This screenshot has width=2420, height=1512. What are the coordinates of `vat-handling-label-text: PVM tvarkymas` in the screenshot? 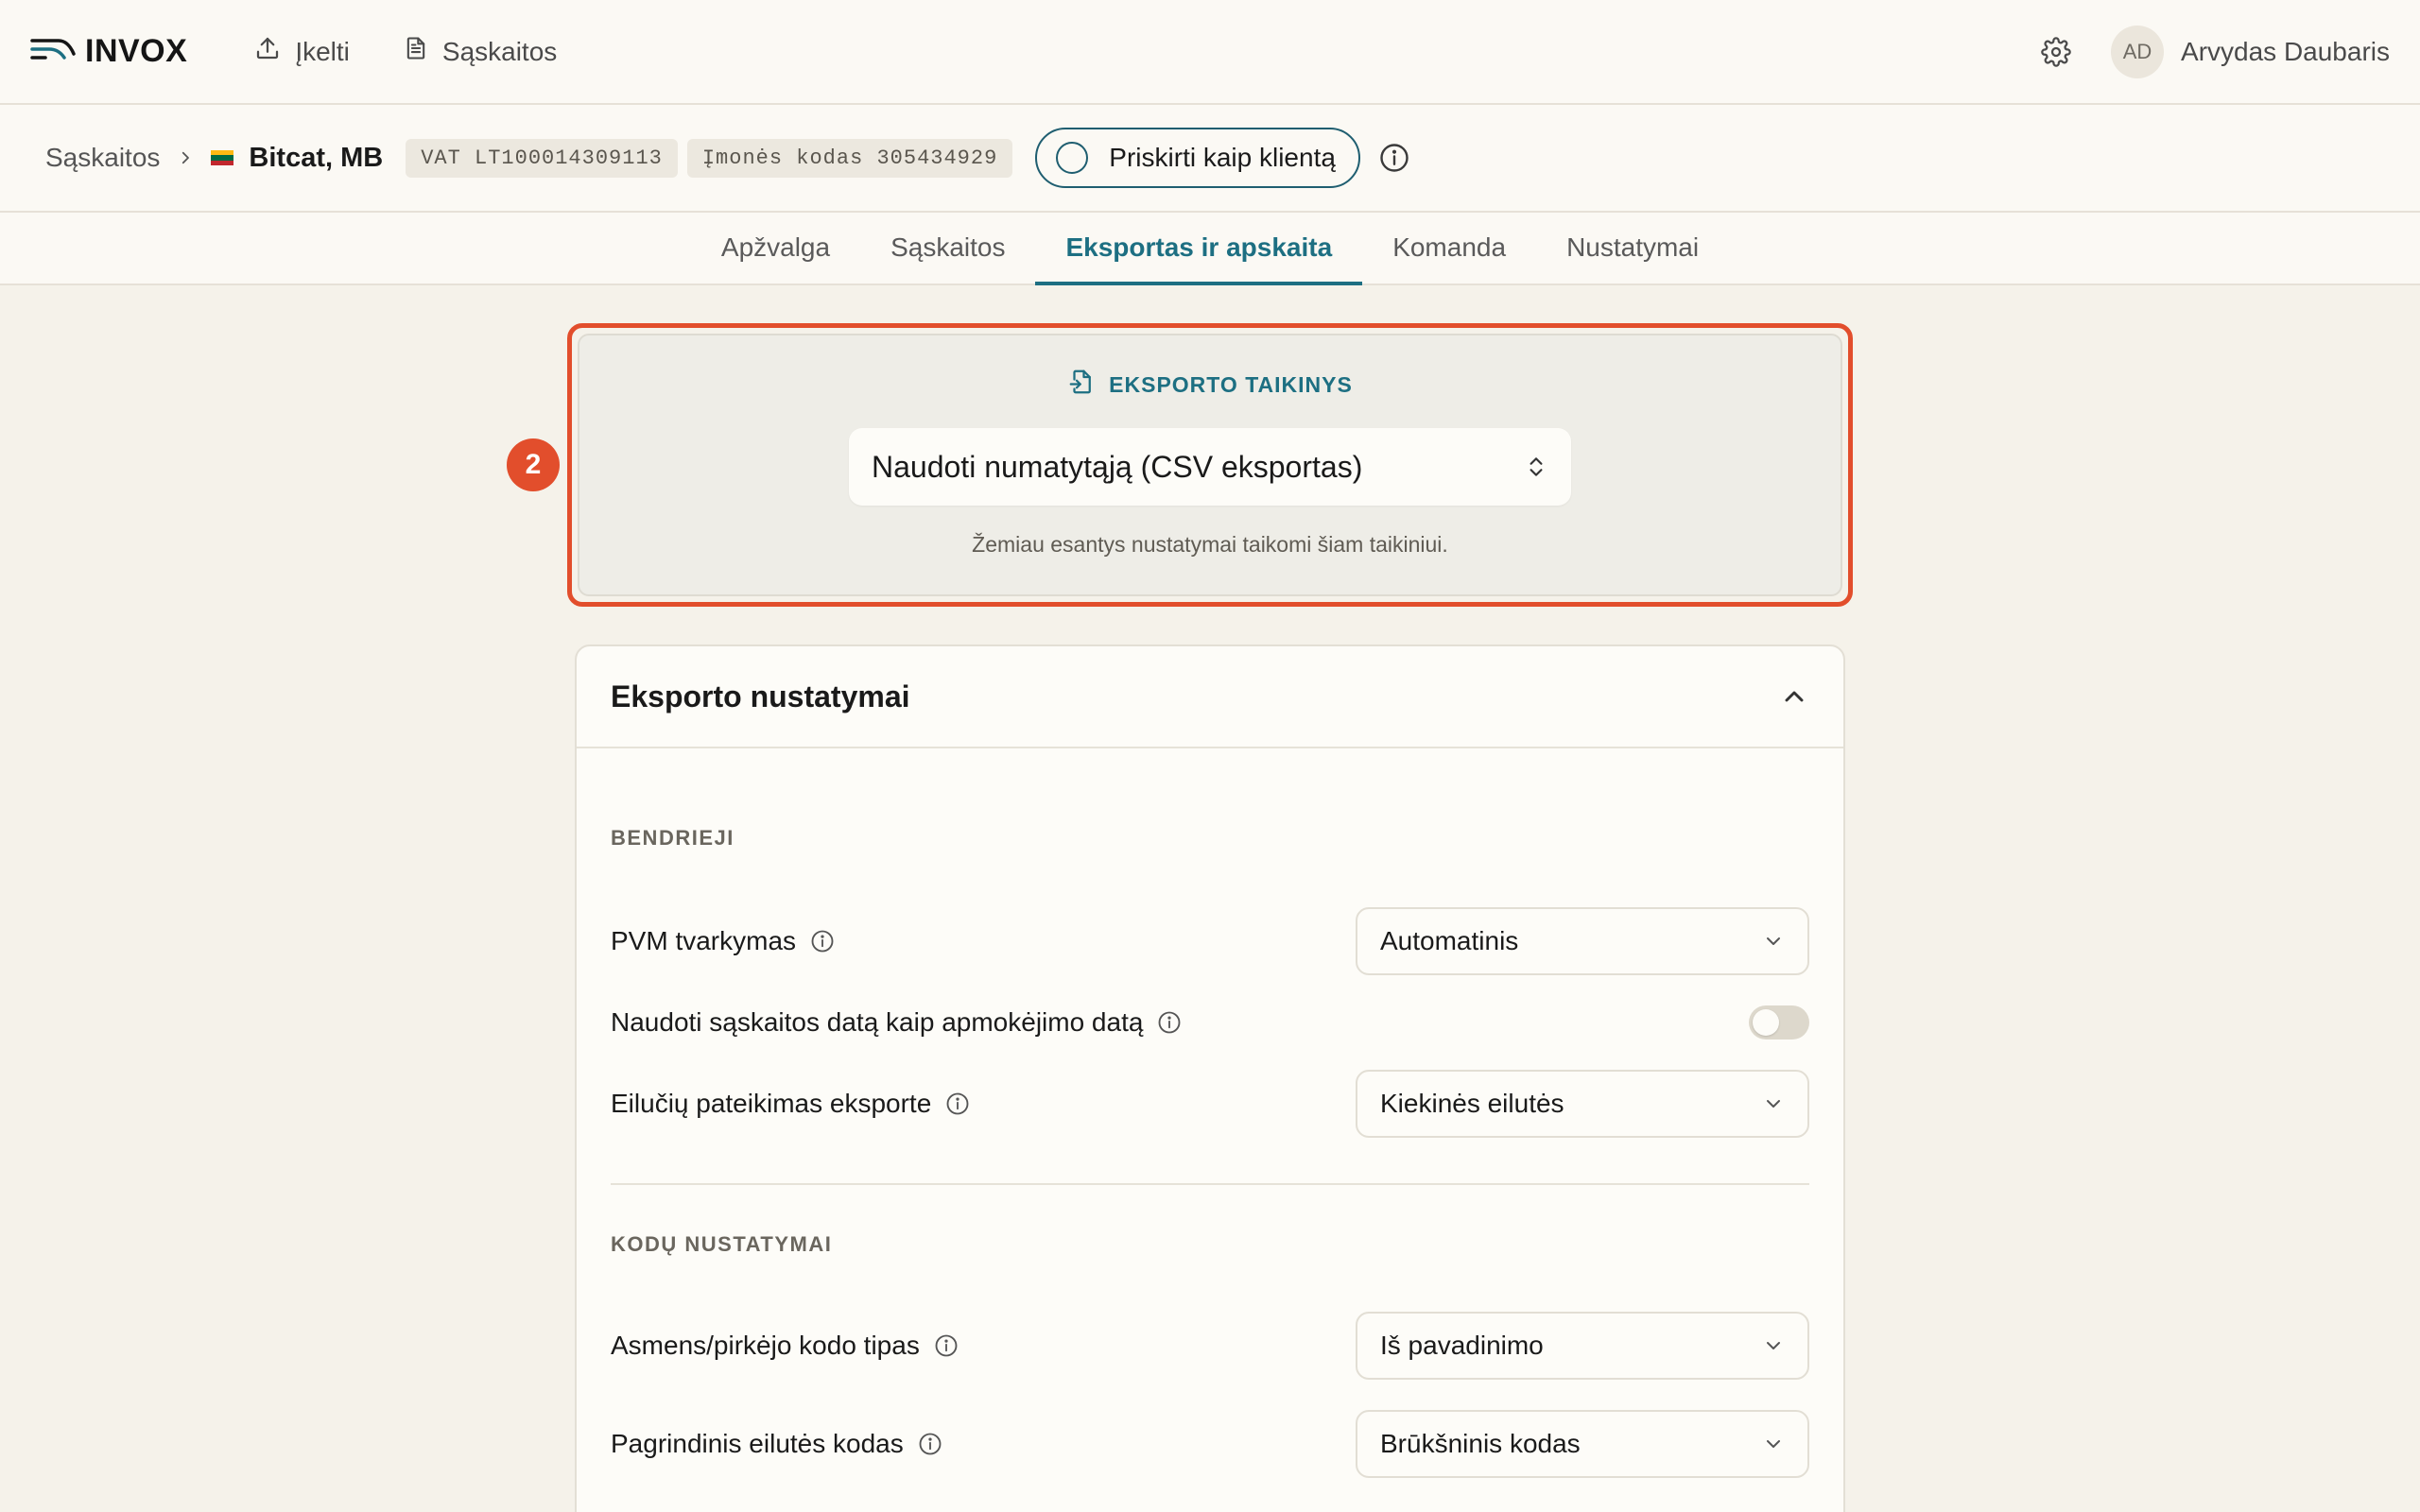 It's located at (704, 940).